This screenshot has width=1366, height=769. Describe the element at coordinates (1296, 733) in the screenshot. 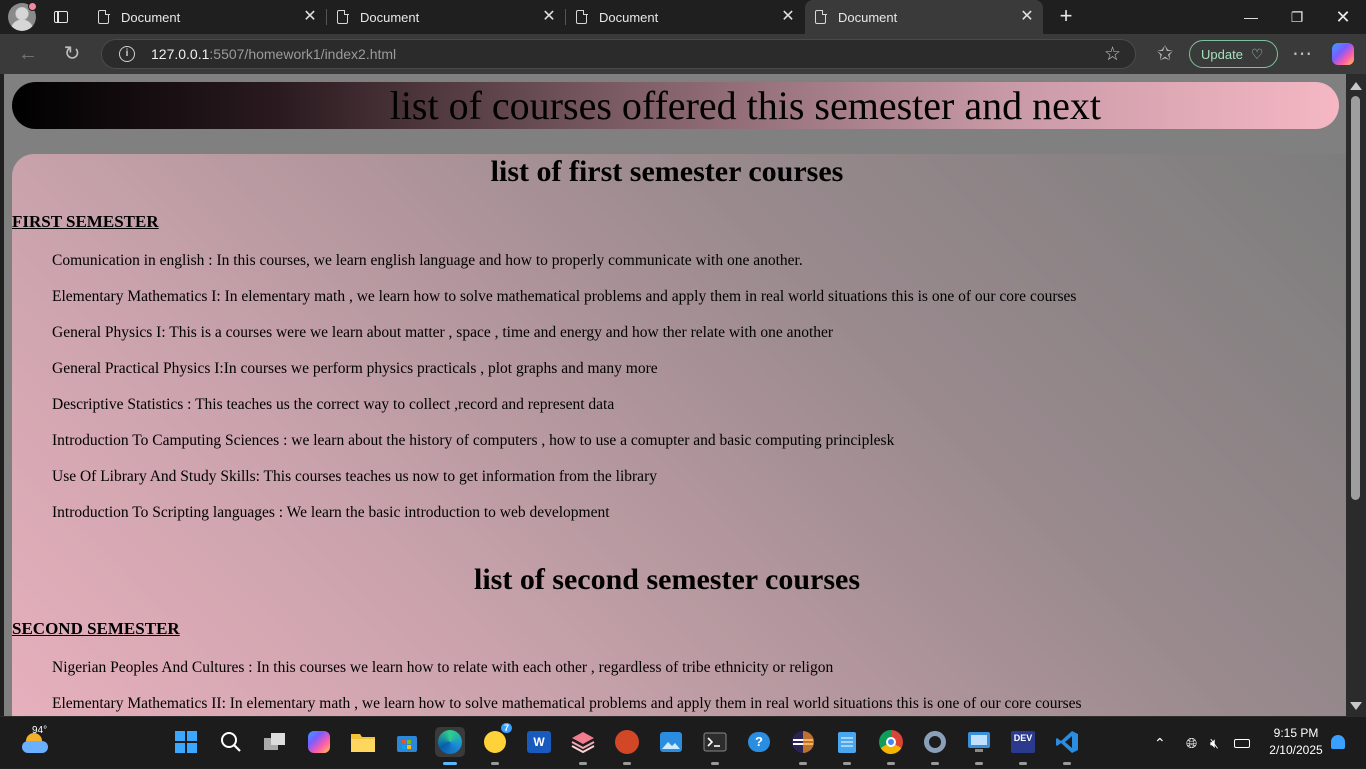

I see `clock-time: 9:15 PM` at that location.